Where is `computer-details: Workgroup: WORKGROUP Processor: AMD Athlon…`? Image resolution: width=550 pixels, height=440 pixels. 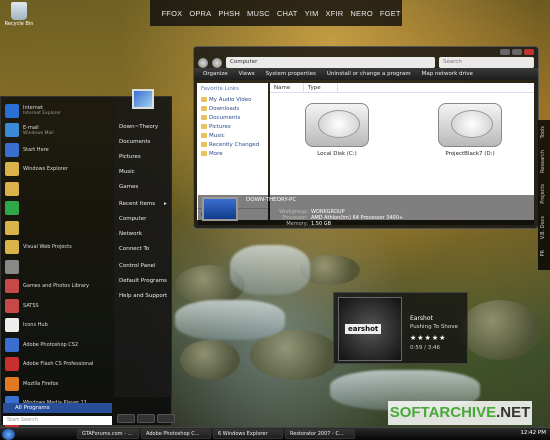 computer-details: Workgroup: WORKGROUP Processor: AMD Athlon… is located at coordinates (335, 218).